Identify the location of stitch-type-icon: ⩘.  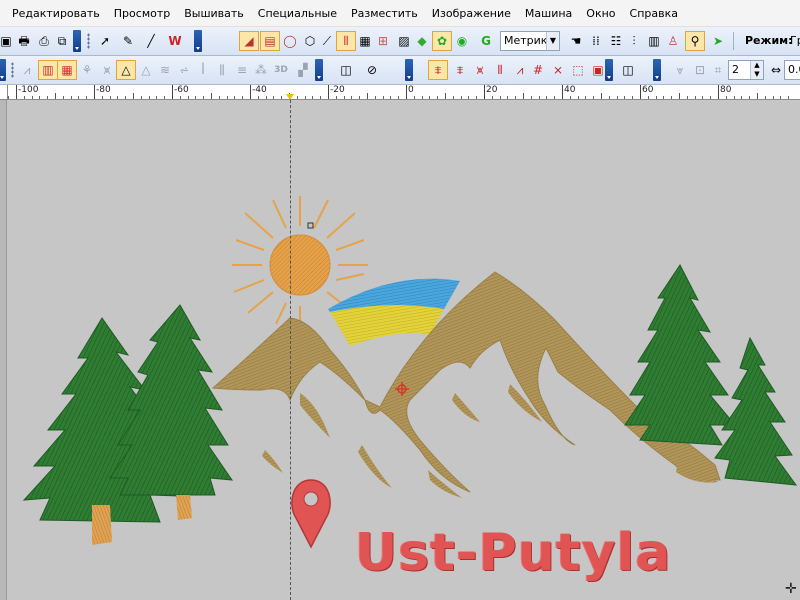
(27, 70).